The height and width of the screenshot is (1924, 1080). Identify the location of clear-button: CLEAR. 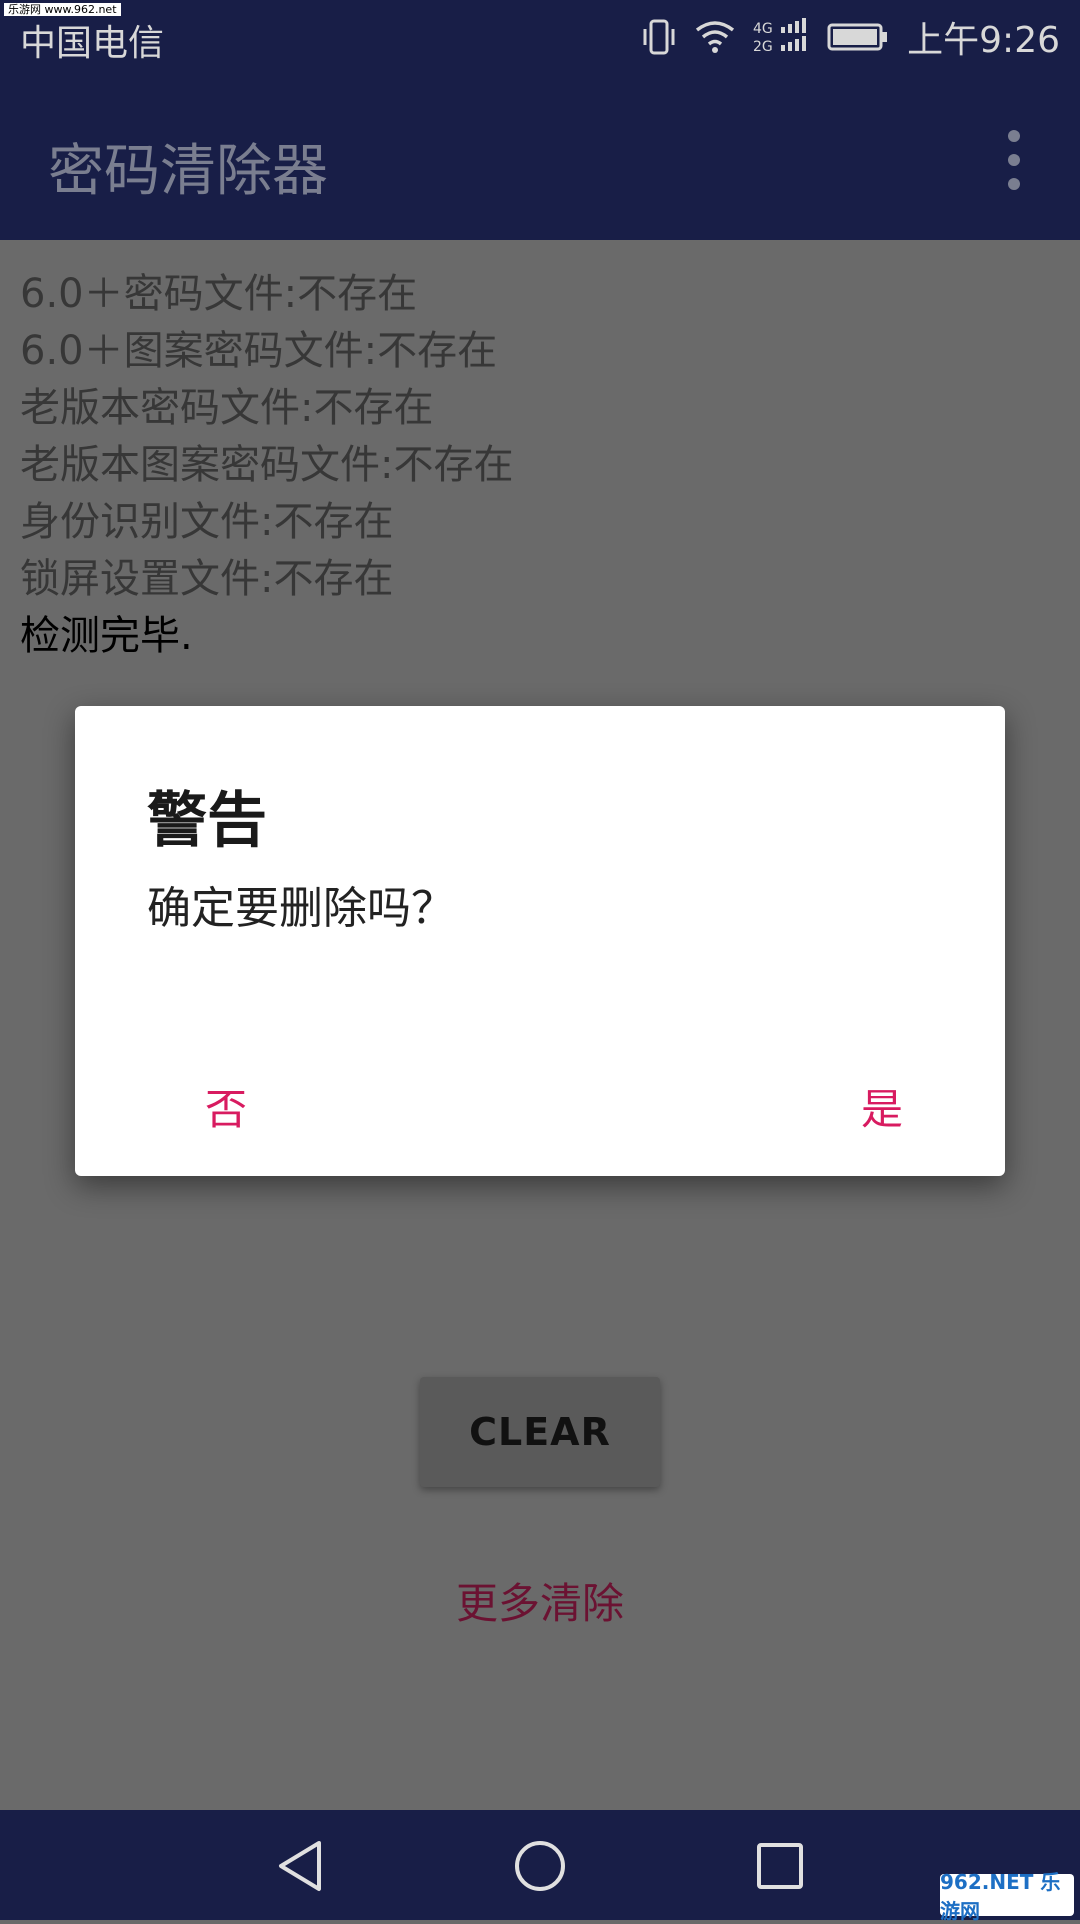
(540, 1432).